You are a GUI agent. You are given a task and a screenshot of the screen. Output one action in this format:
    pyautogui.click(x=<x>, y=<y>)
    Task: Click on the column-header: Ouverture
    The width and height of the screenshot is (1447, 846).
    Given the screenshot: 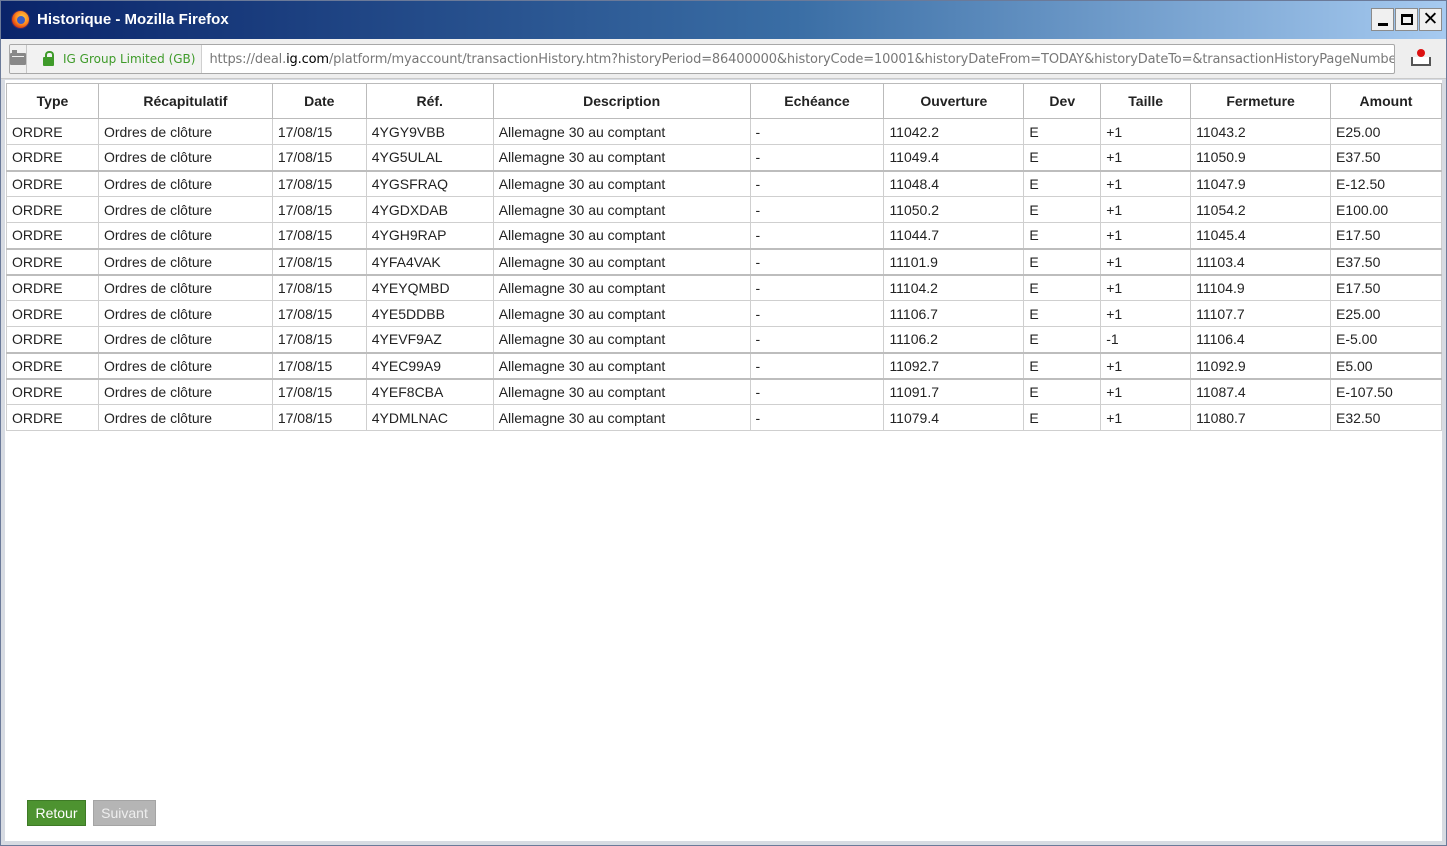 What is the action you would take?
    pyautogui.click(x=954, y=101)
    